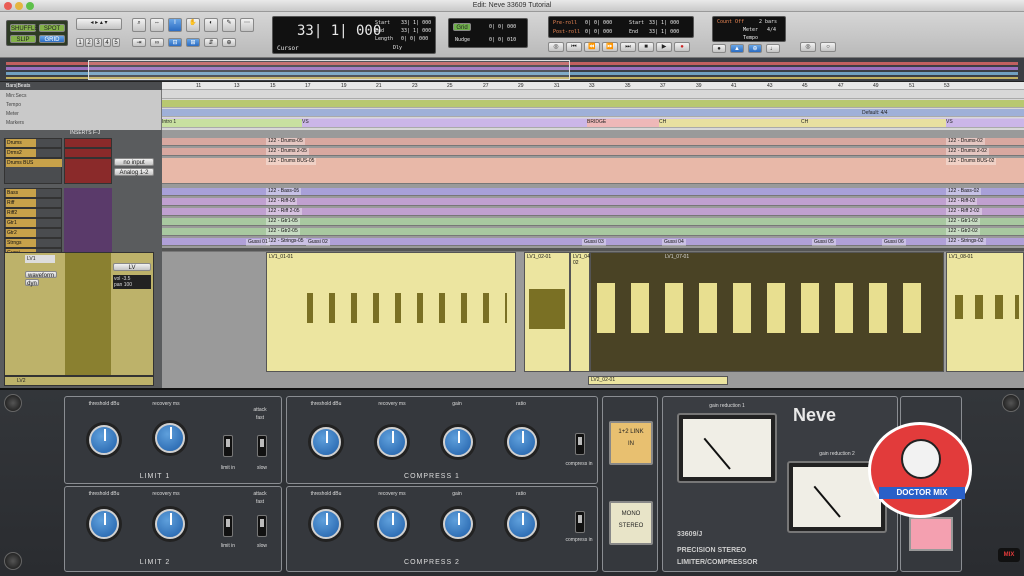 This screenshot has height=576, width=1024. I want to click on compress-2-ratio-knob, so click(522, 524).